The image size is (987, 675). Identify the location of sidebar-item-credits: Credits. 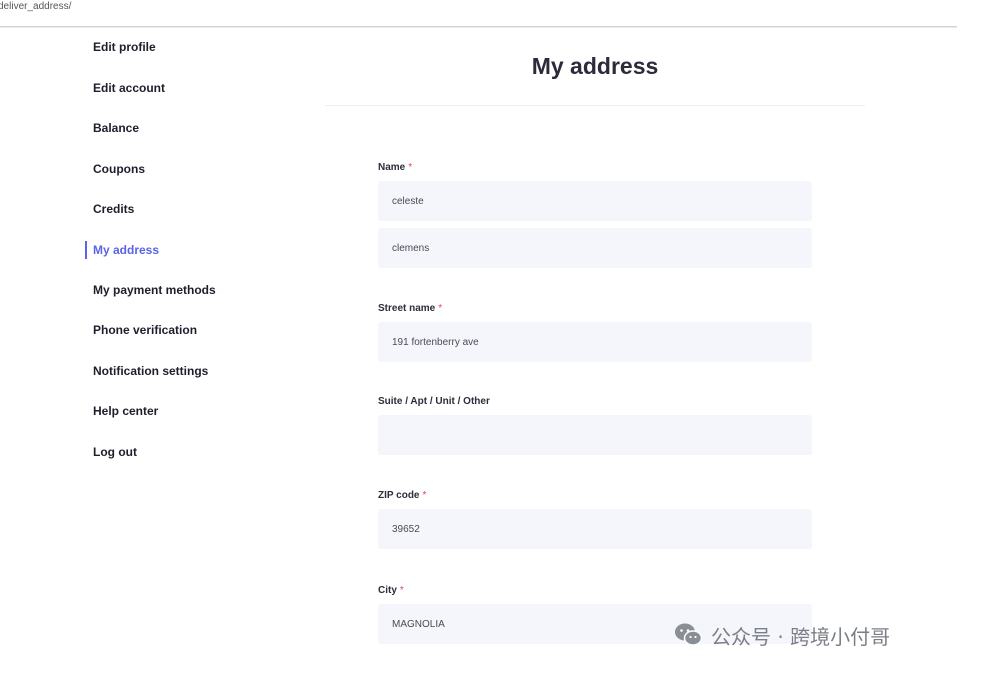
(113, 209).